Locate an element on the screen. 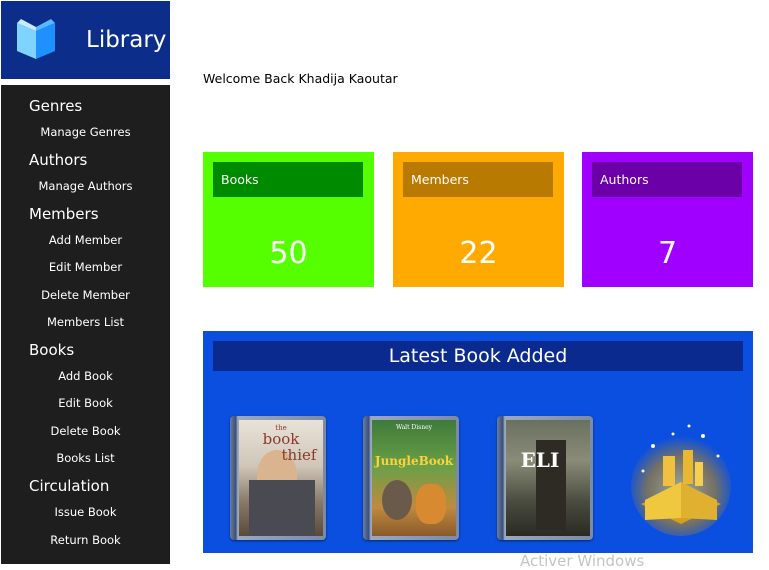  books-stat-card: Books 50 is located at coordinates (288, 219).